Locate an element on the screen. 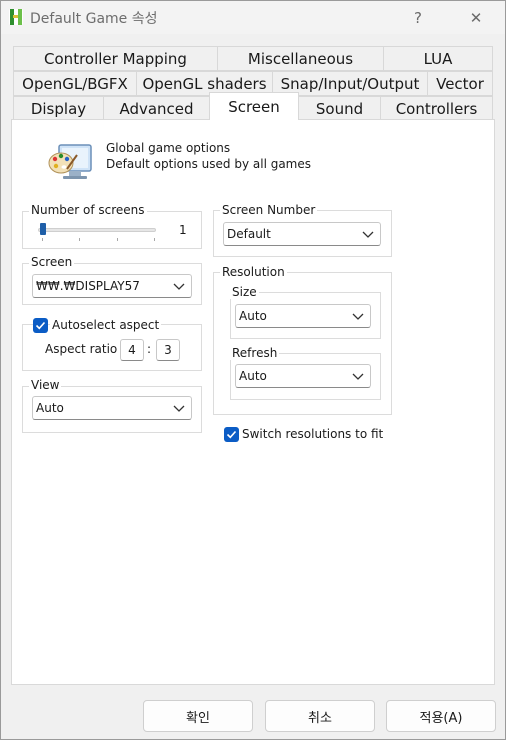  tab-display: Display is located at coordinates (58, 108).